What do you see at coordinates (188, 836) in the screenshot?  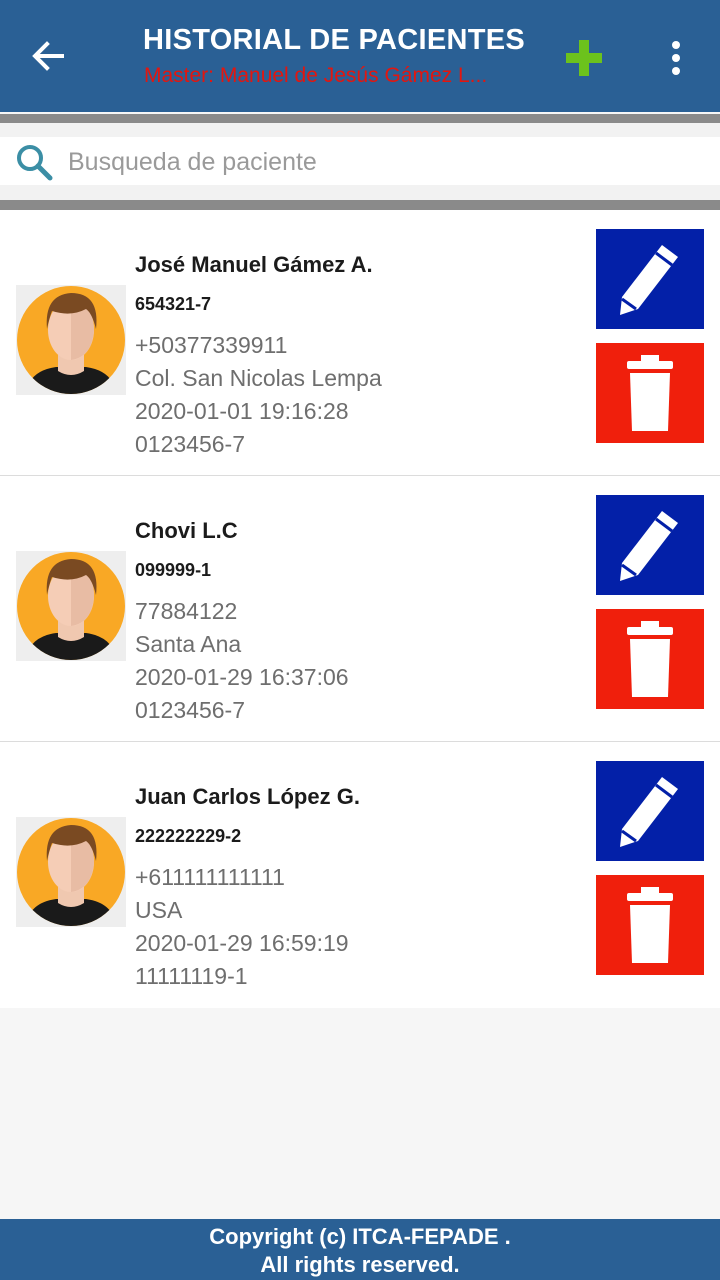 I see `patient-code: 222222229-2` at bounding box center [188, 836].